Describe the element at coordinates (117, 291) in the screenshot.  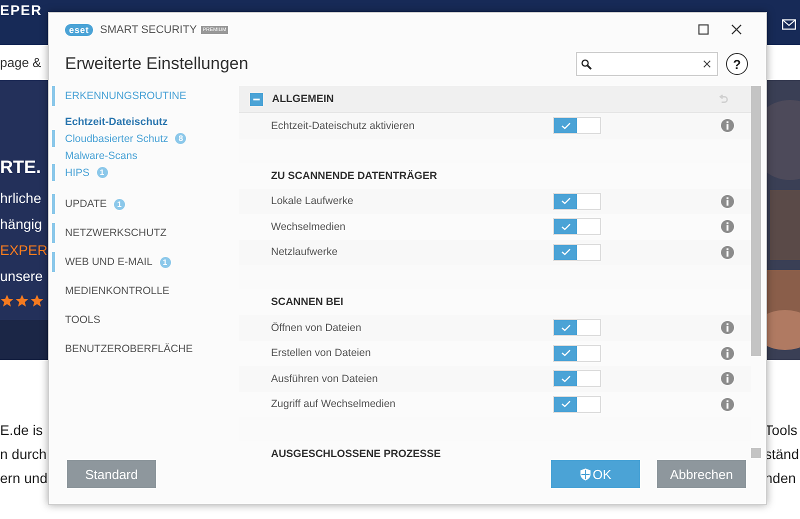
I see `sidebar-item: MEDIENKONTROLLE` at that location.